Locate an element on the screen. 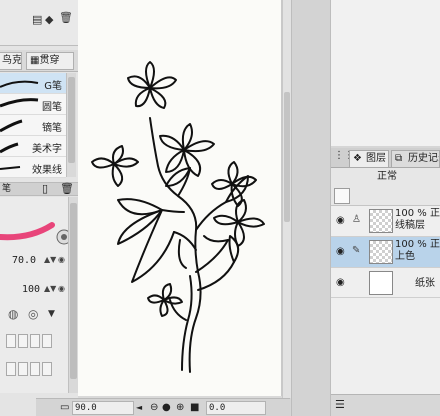 This screenshot has width=440, height=416. opacity-value: 100 is located at coordinates (31, 290).